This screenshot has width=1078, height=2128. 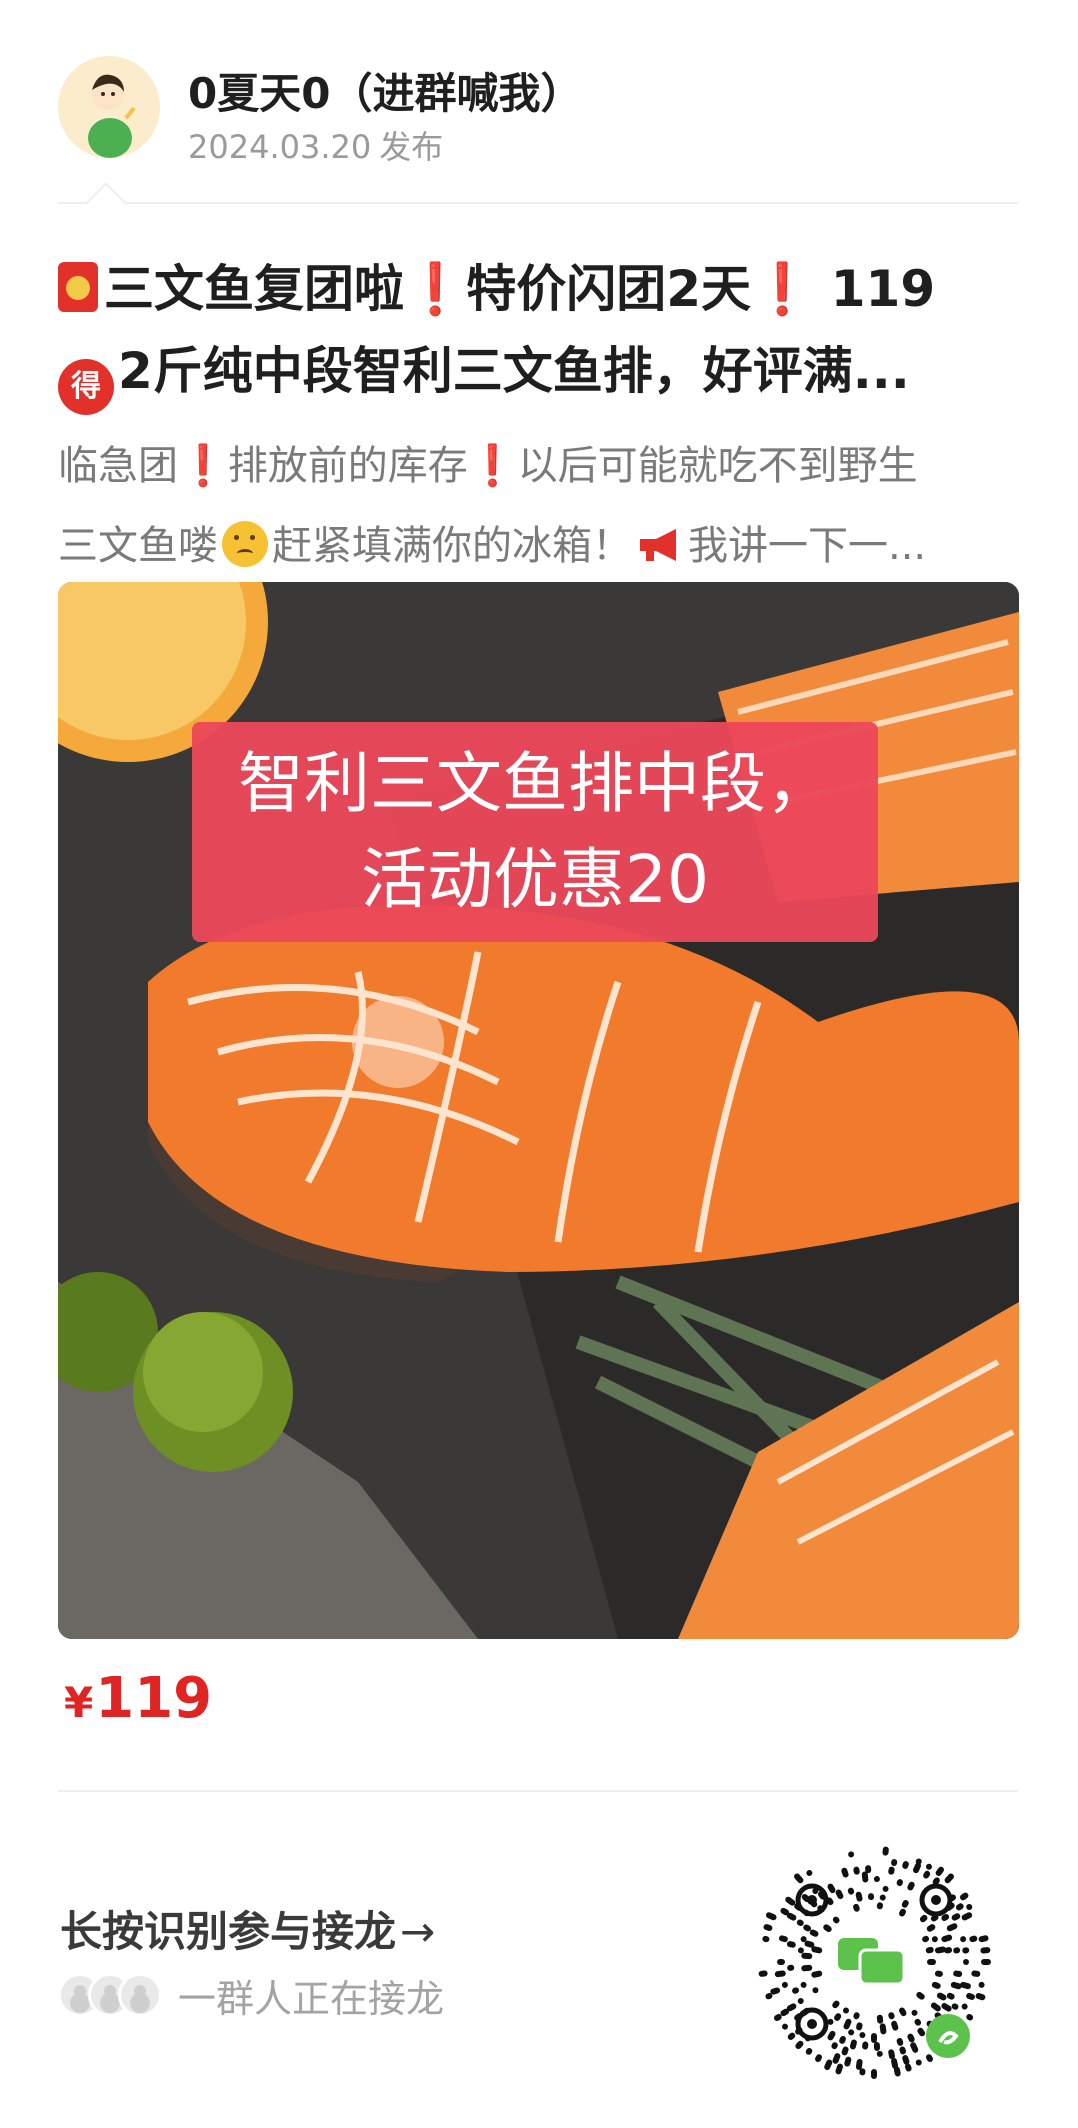 I want to click on megaphone-icon, so click(x=658, y=545).